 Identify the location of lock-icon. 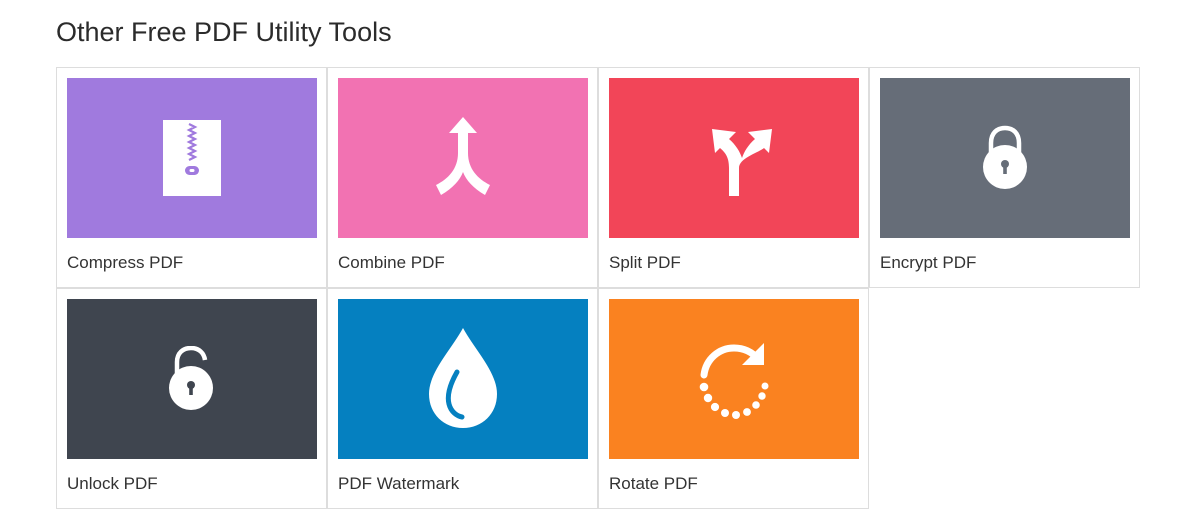
(1005, 157).